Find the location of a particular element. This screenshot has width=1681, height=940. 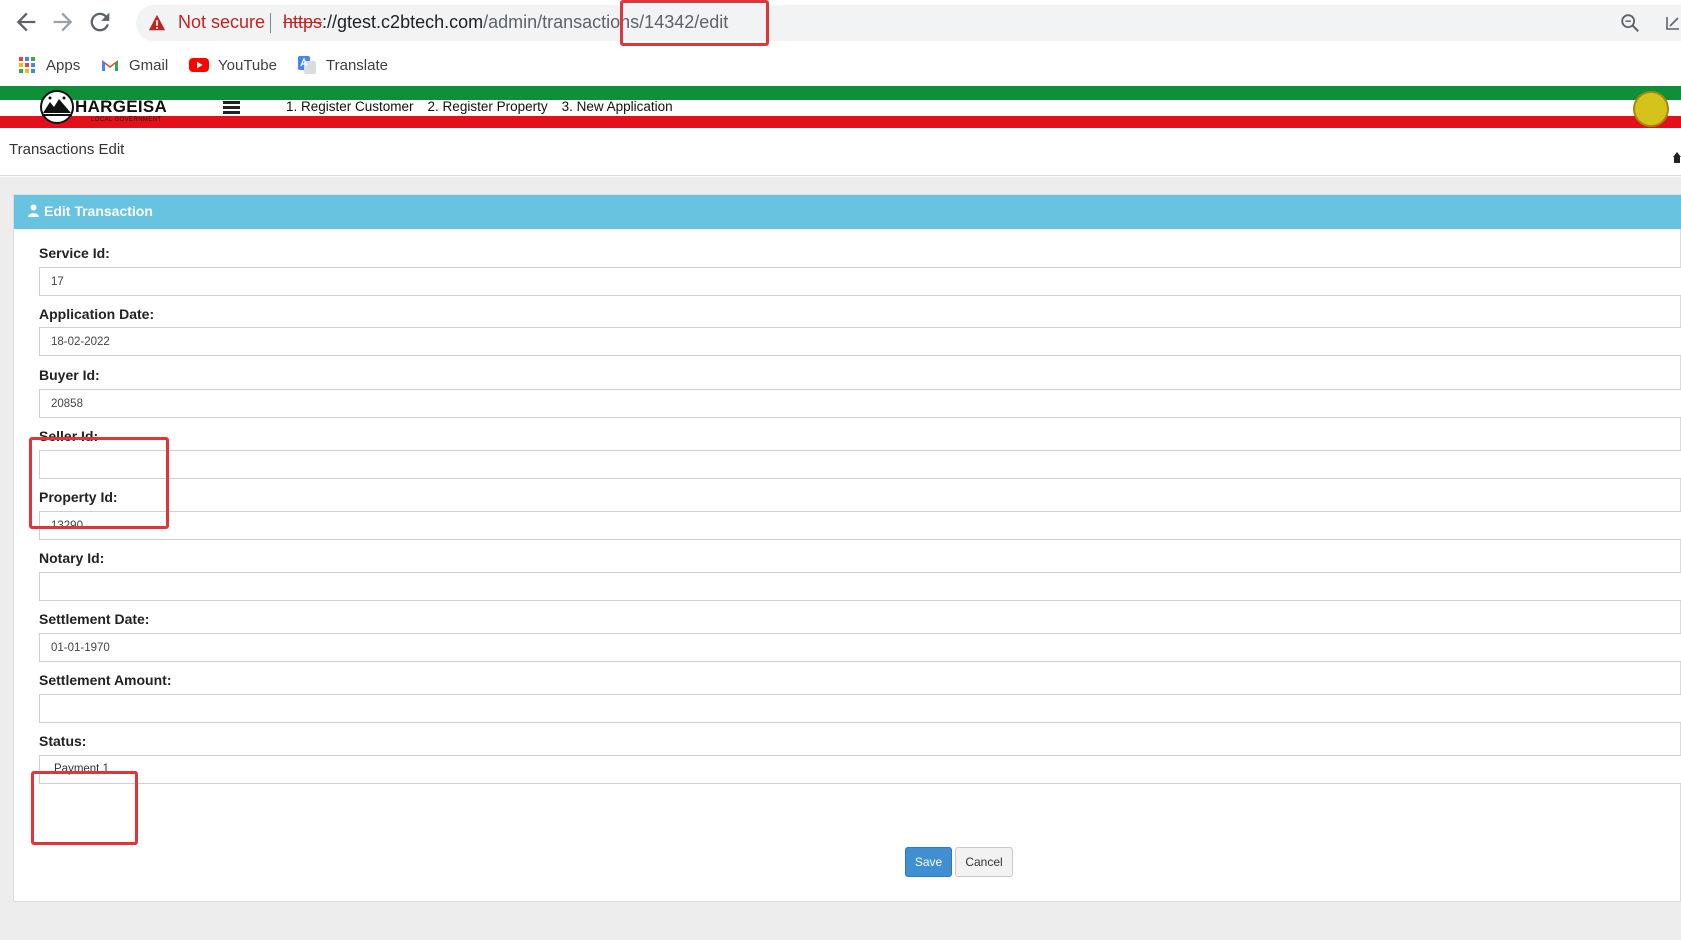

buyer-id-input is located at coordinates (860, 403).